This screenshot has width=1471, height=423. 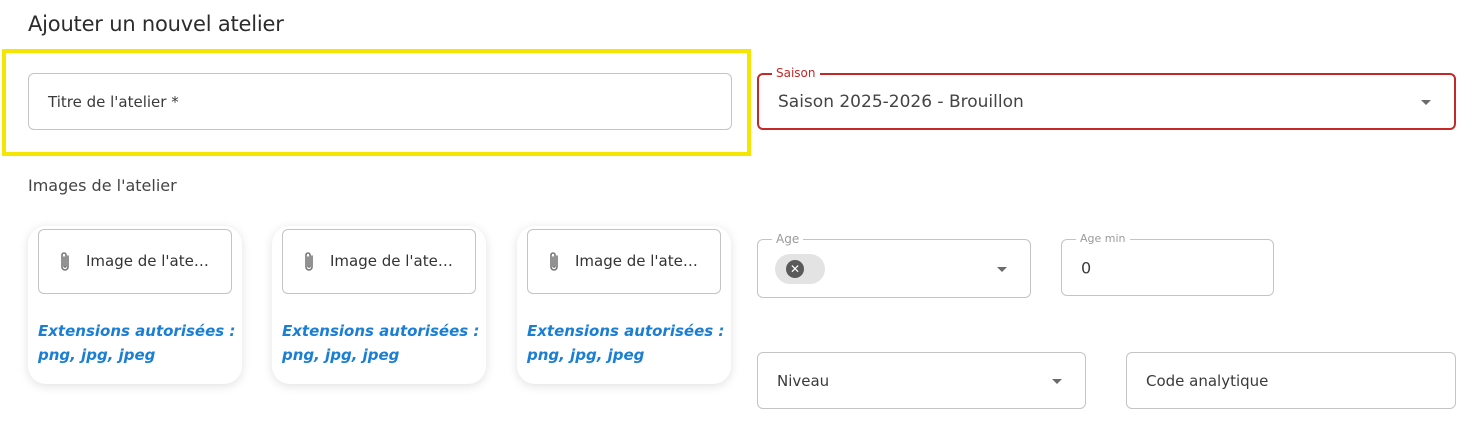 I want to click on image-upload-button-1: Image de l'atelier, so click(x=135, y=261).